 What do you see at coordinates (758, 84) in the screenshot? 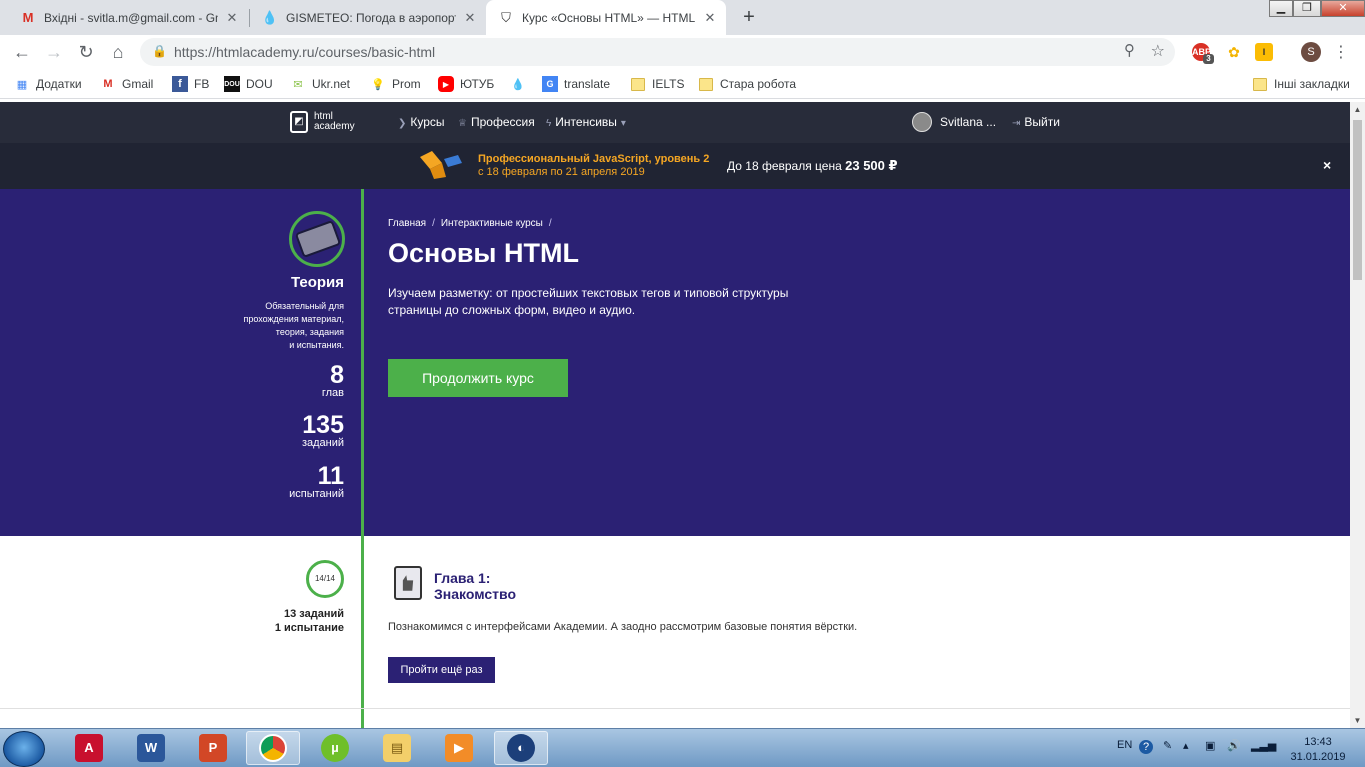
I see `bookmark-label: Стара робота` at bounding box center [758, 84].